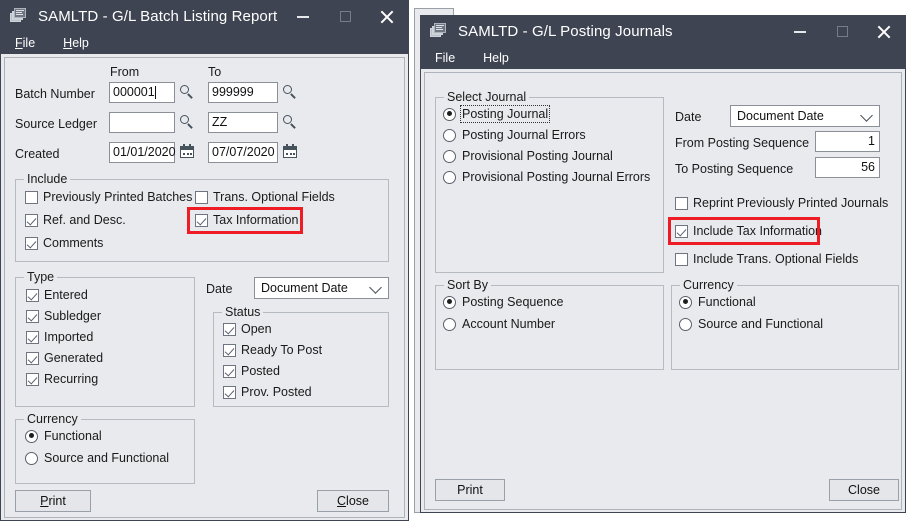 This screenshot has width=906, height=527. I want to click on batch-number-to-magnifier-icon, so click(290, 92).